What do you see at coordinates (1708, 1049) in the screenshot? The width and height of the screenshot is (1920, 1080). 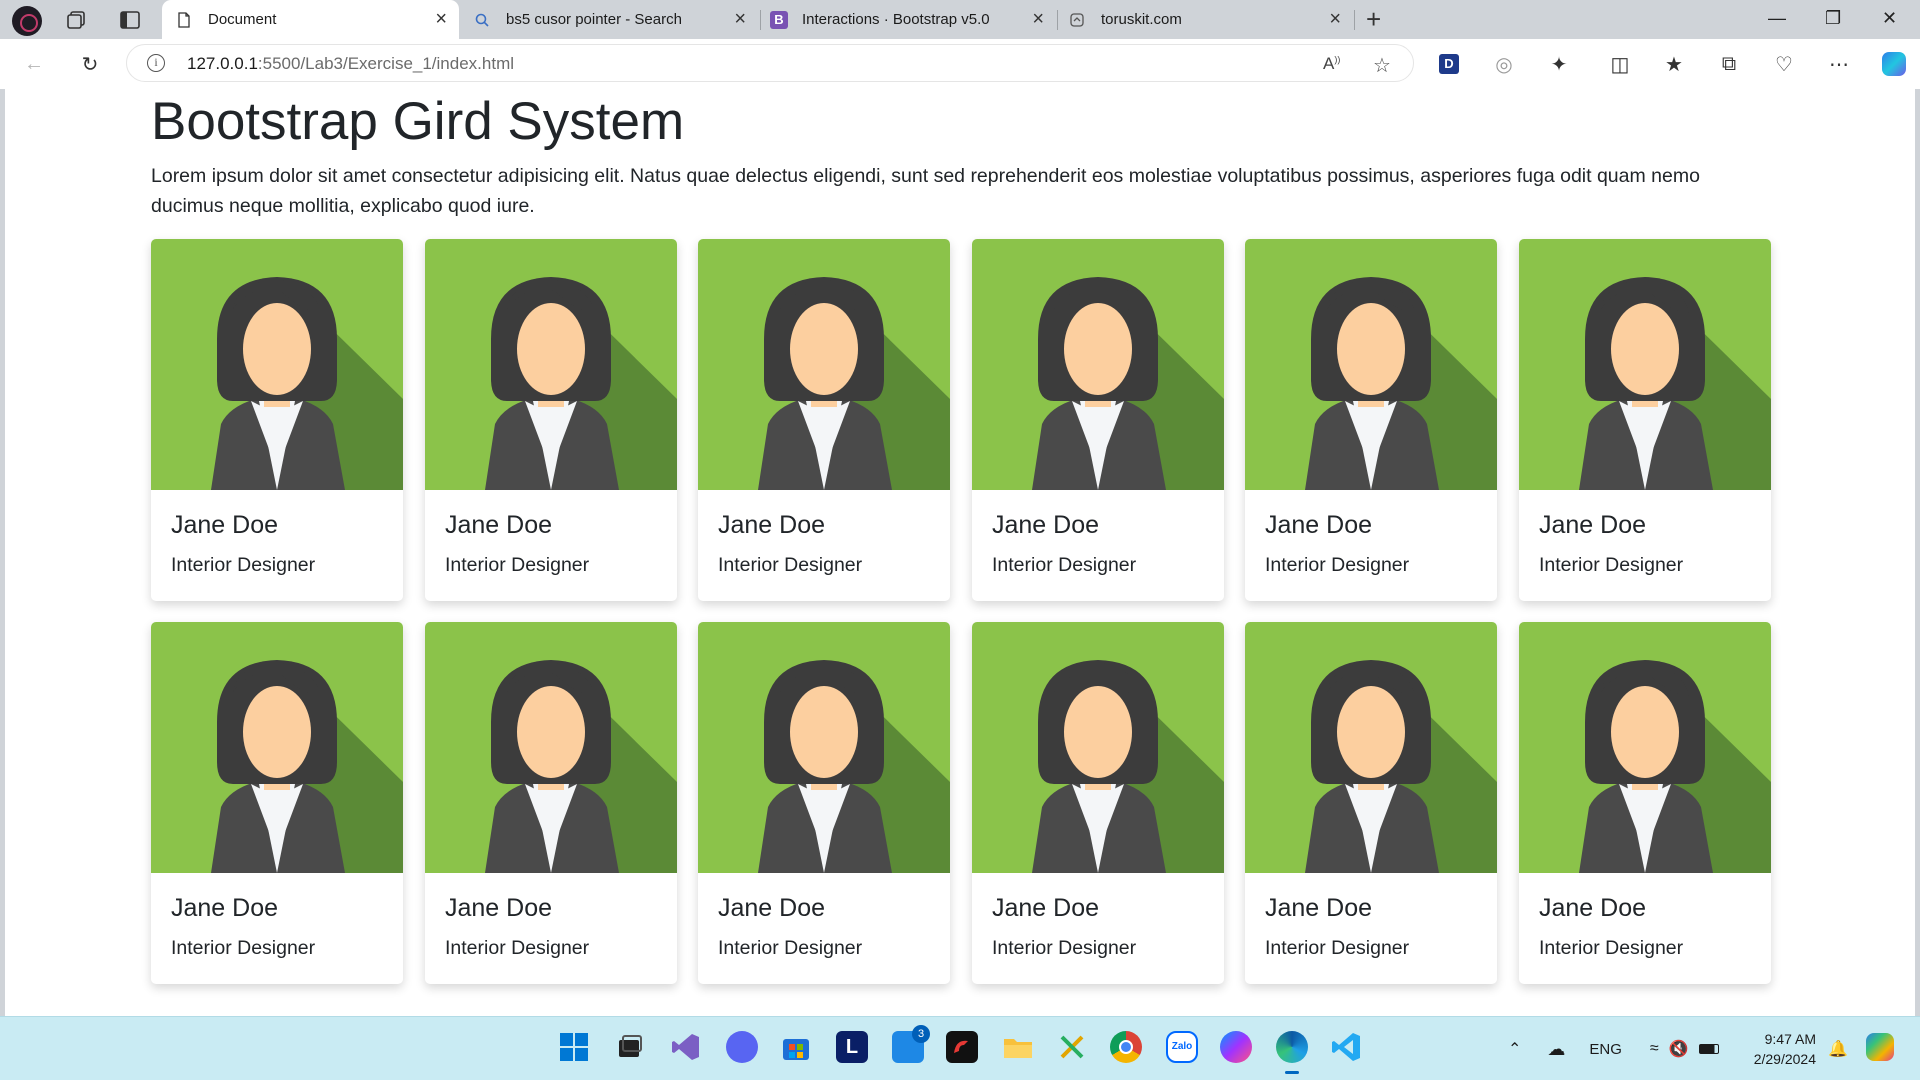 I see `battery-icon` at bounding box center [1708, 1049].